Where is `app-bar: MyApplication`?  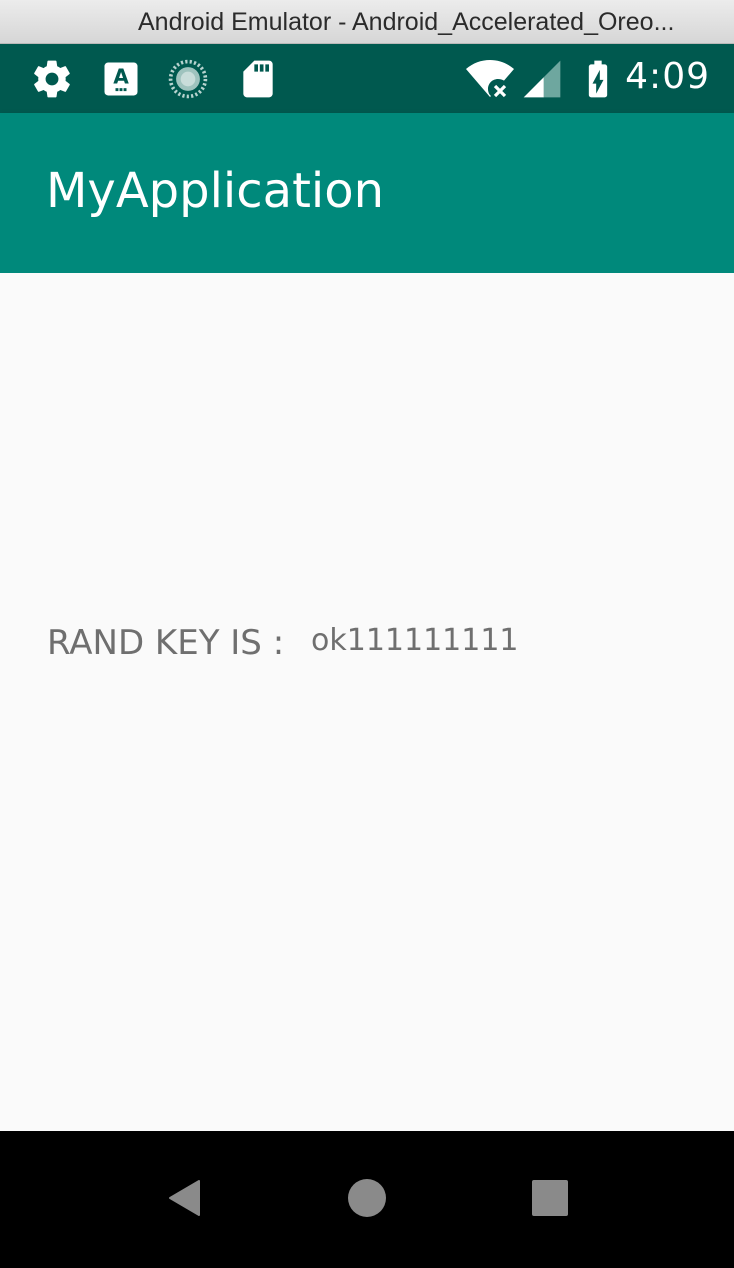 app-bar: MyApplication is located at coordinates (367, 193).